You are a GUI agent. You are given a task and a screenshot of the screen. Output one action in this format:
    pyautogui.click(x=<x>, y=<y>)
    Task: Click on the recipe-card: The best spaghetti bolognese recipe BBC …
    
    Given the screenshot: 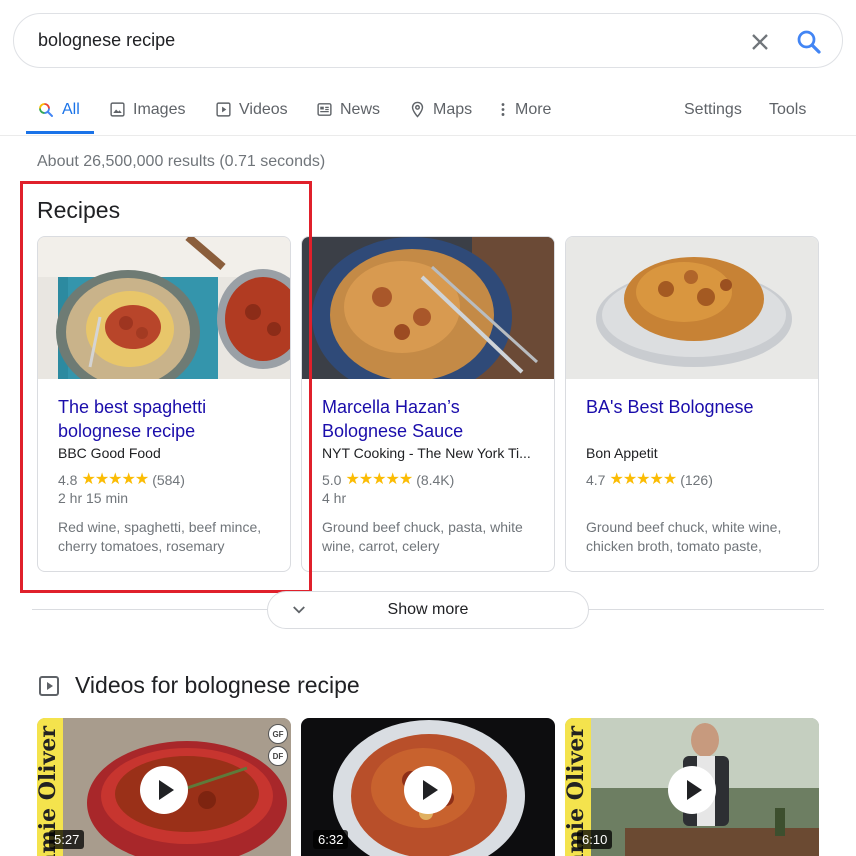 What is the action you would take?
    pyautogui.click(x=164, y=404)
    